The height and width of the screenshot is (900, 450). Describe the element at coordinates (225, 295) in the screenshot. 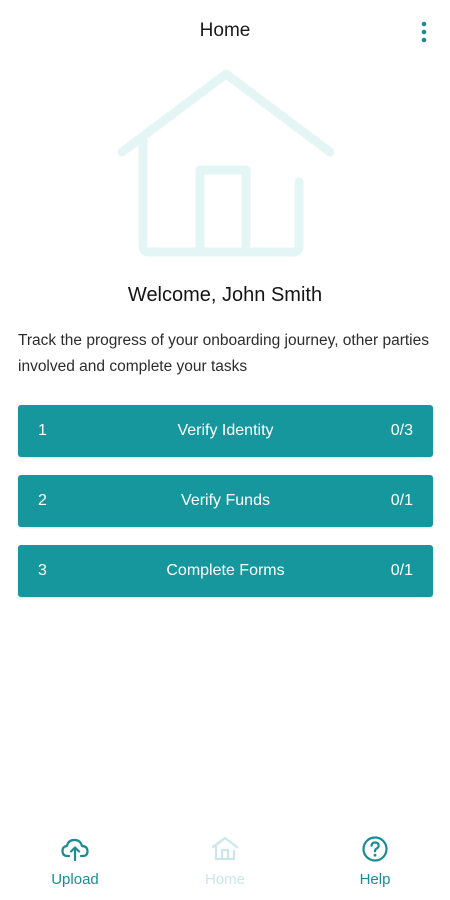

I see `welcome-heading: Welcome, John Smith` at that location.